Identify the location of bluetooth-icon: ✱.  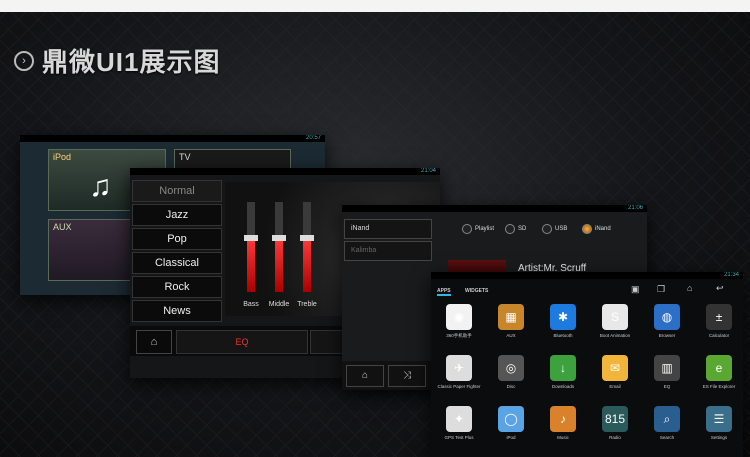
(563, 317).